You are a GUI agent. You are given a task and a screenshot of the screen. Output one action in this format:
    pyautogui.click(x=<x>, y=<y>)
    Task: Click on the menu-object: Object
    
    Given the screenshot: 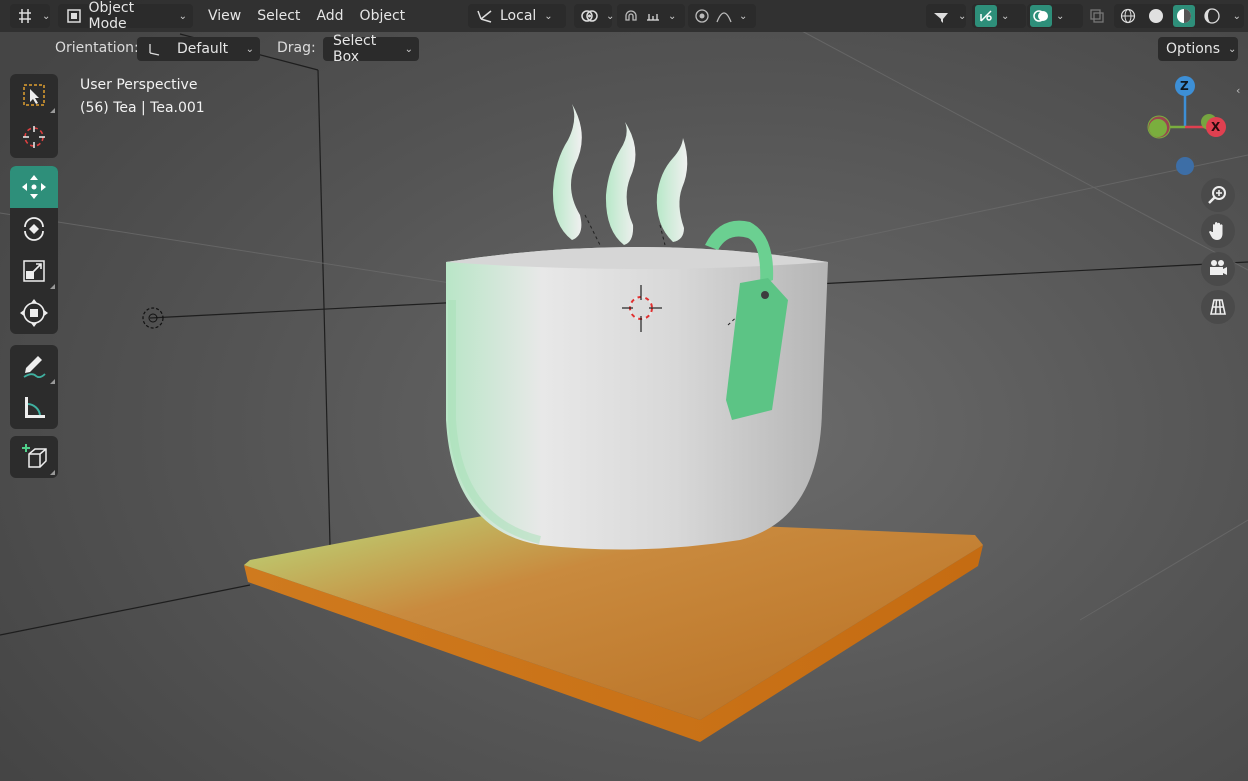 What is the action you would take?
    pyautogui.click(x=383, y=16)
    